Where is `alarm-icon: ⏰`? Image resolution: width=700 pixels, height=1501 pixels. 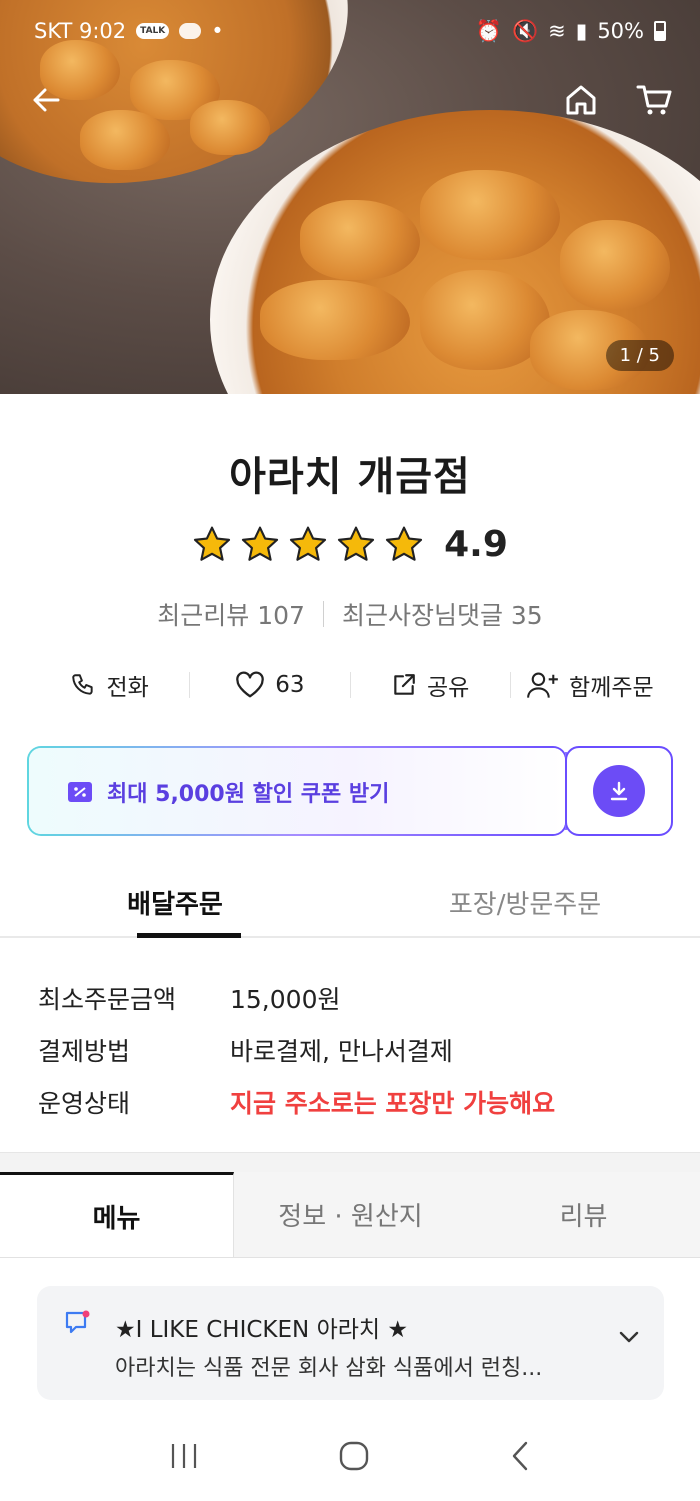 alarm-icon: ⏰ is located at coordinates (488, 30).